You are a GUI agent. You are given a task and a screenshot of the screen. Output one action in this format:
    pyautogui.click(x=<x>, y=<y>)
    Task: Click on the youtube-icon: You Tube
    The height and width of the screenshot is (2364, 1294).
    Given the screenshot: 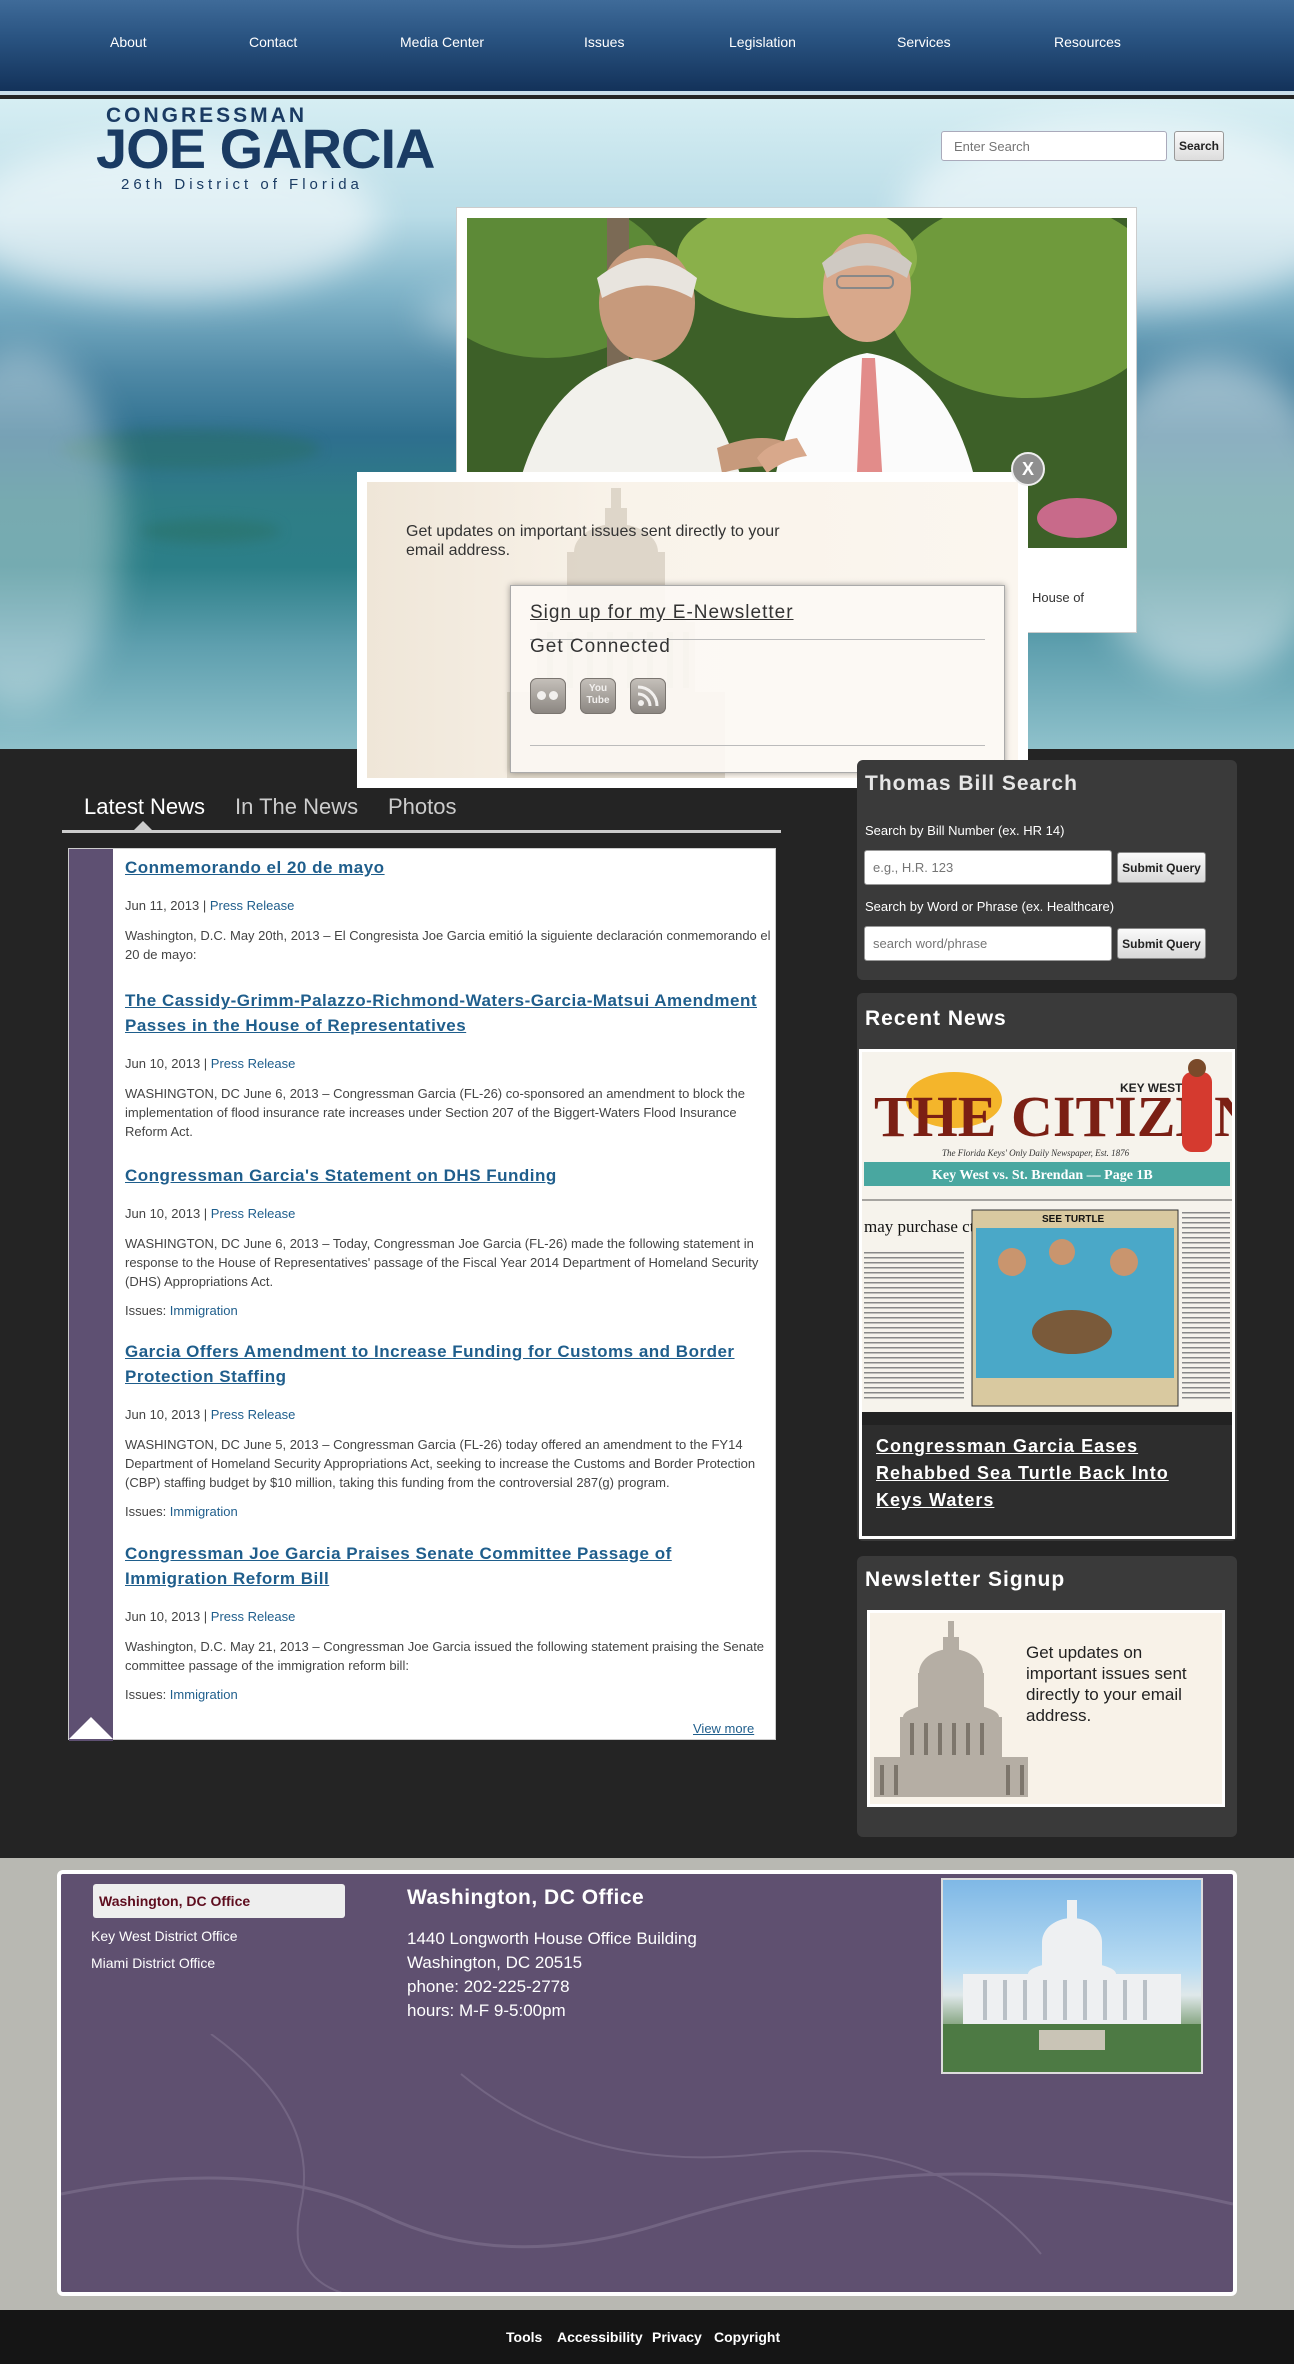 What is the action you would take?
    pyautogui.click(x=598, y=696)
    